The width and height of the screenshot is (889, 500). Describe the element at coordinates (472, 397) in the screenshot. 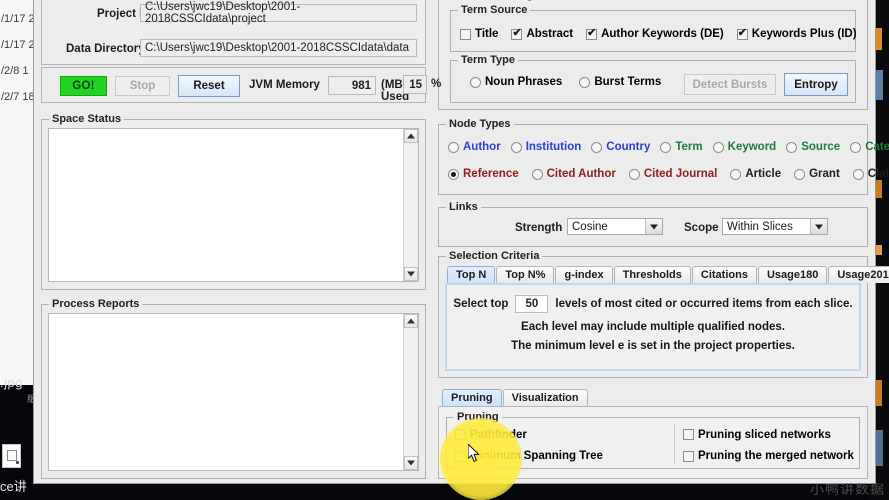

I see `tab-pruning: Pruning` at that location.